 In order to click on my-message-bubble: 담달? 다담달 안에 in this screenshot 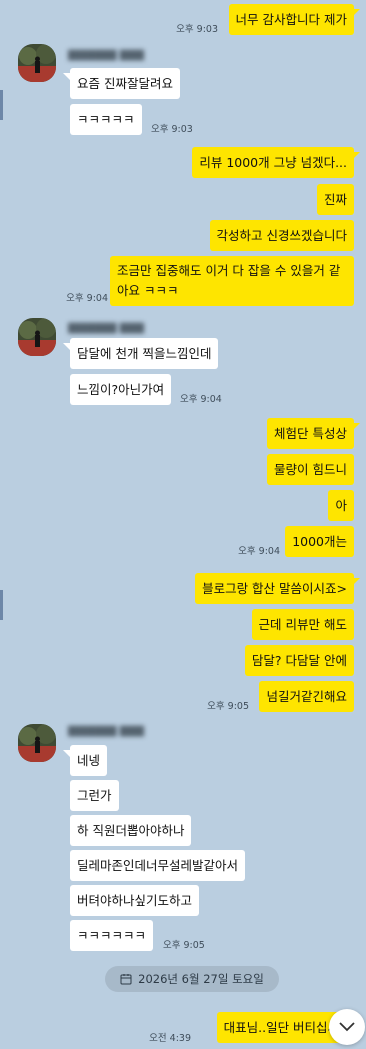, I will do `click(299, 660)`.